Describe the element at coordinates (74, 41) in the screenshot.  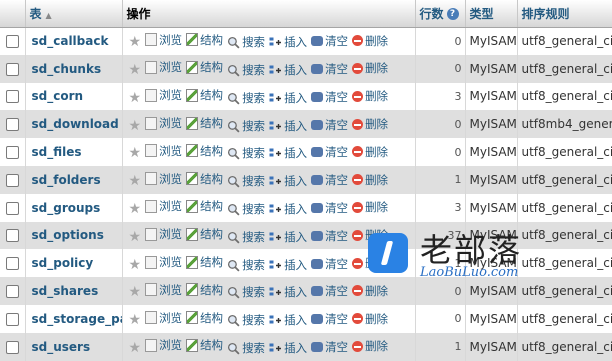
I see `table-name-link: sd_callback` at that location.